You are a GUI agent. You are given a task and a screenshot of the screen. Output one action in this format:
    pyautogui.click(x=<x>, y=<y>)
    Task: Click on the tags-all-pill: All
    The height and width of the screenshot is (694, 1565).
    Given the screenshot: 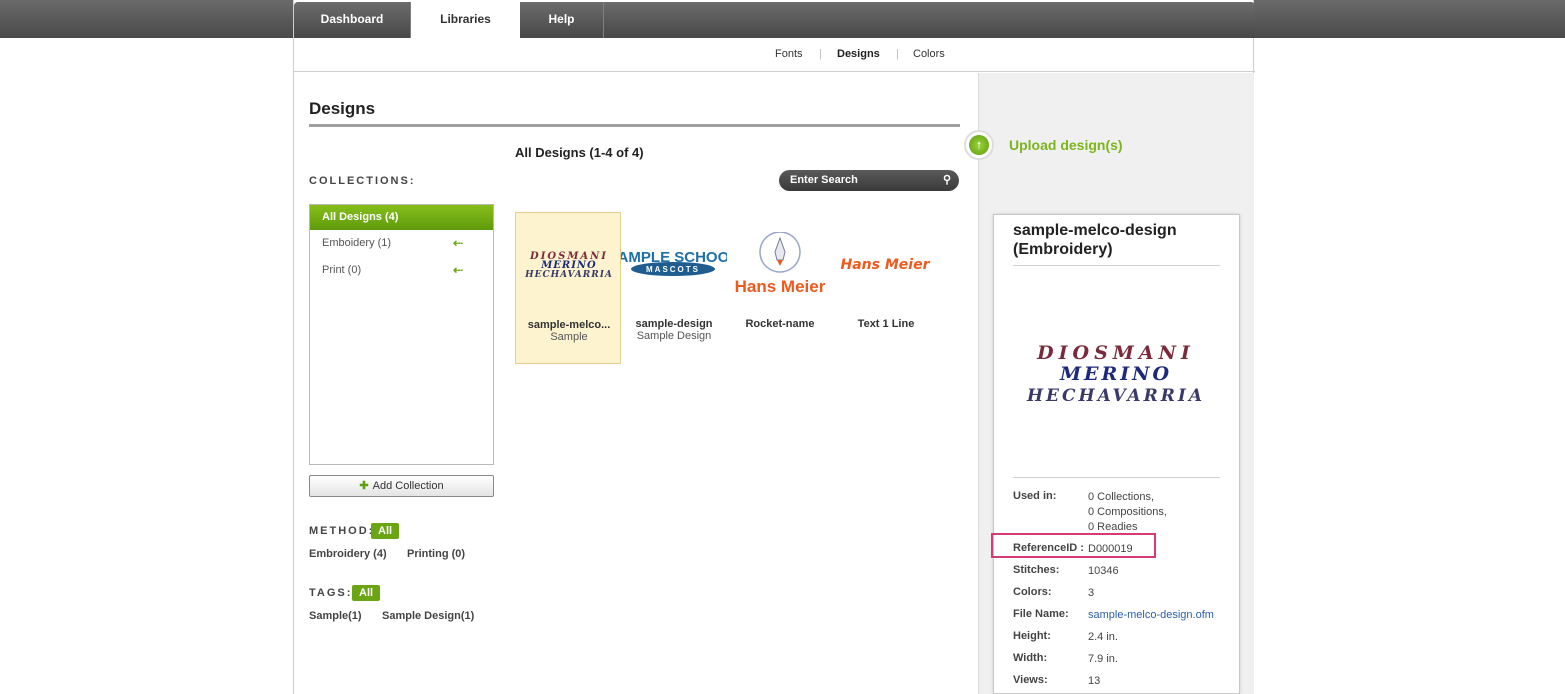 What is the action you would take?
    pyautogui.click(x=366, y=593)
    